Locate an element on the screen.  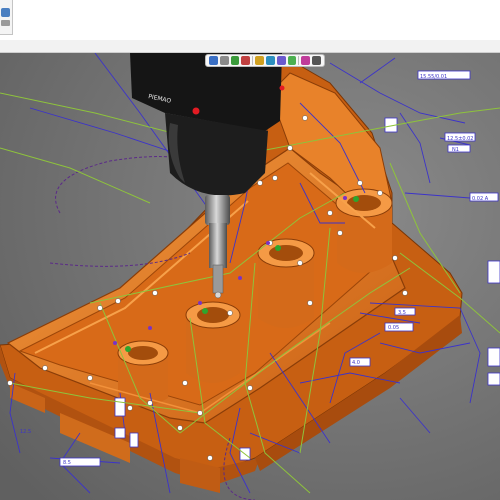
probe-adapter is located at coordinates (217, 210).